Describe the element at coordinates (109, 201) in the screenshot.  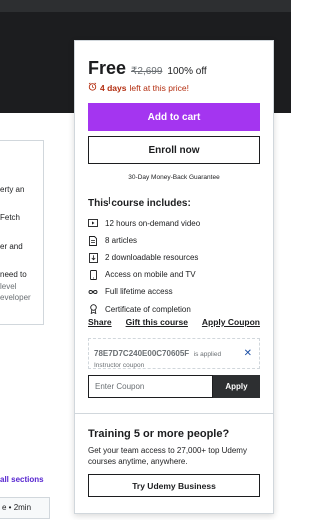
I see `mouse-cursor-icon: I` at that location.